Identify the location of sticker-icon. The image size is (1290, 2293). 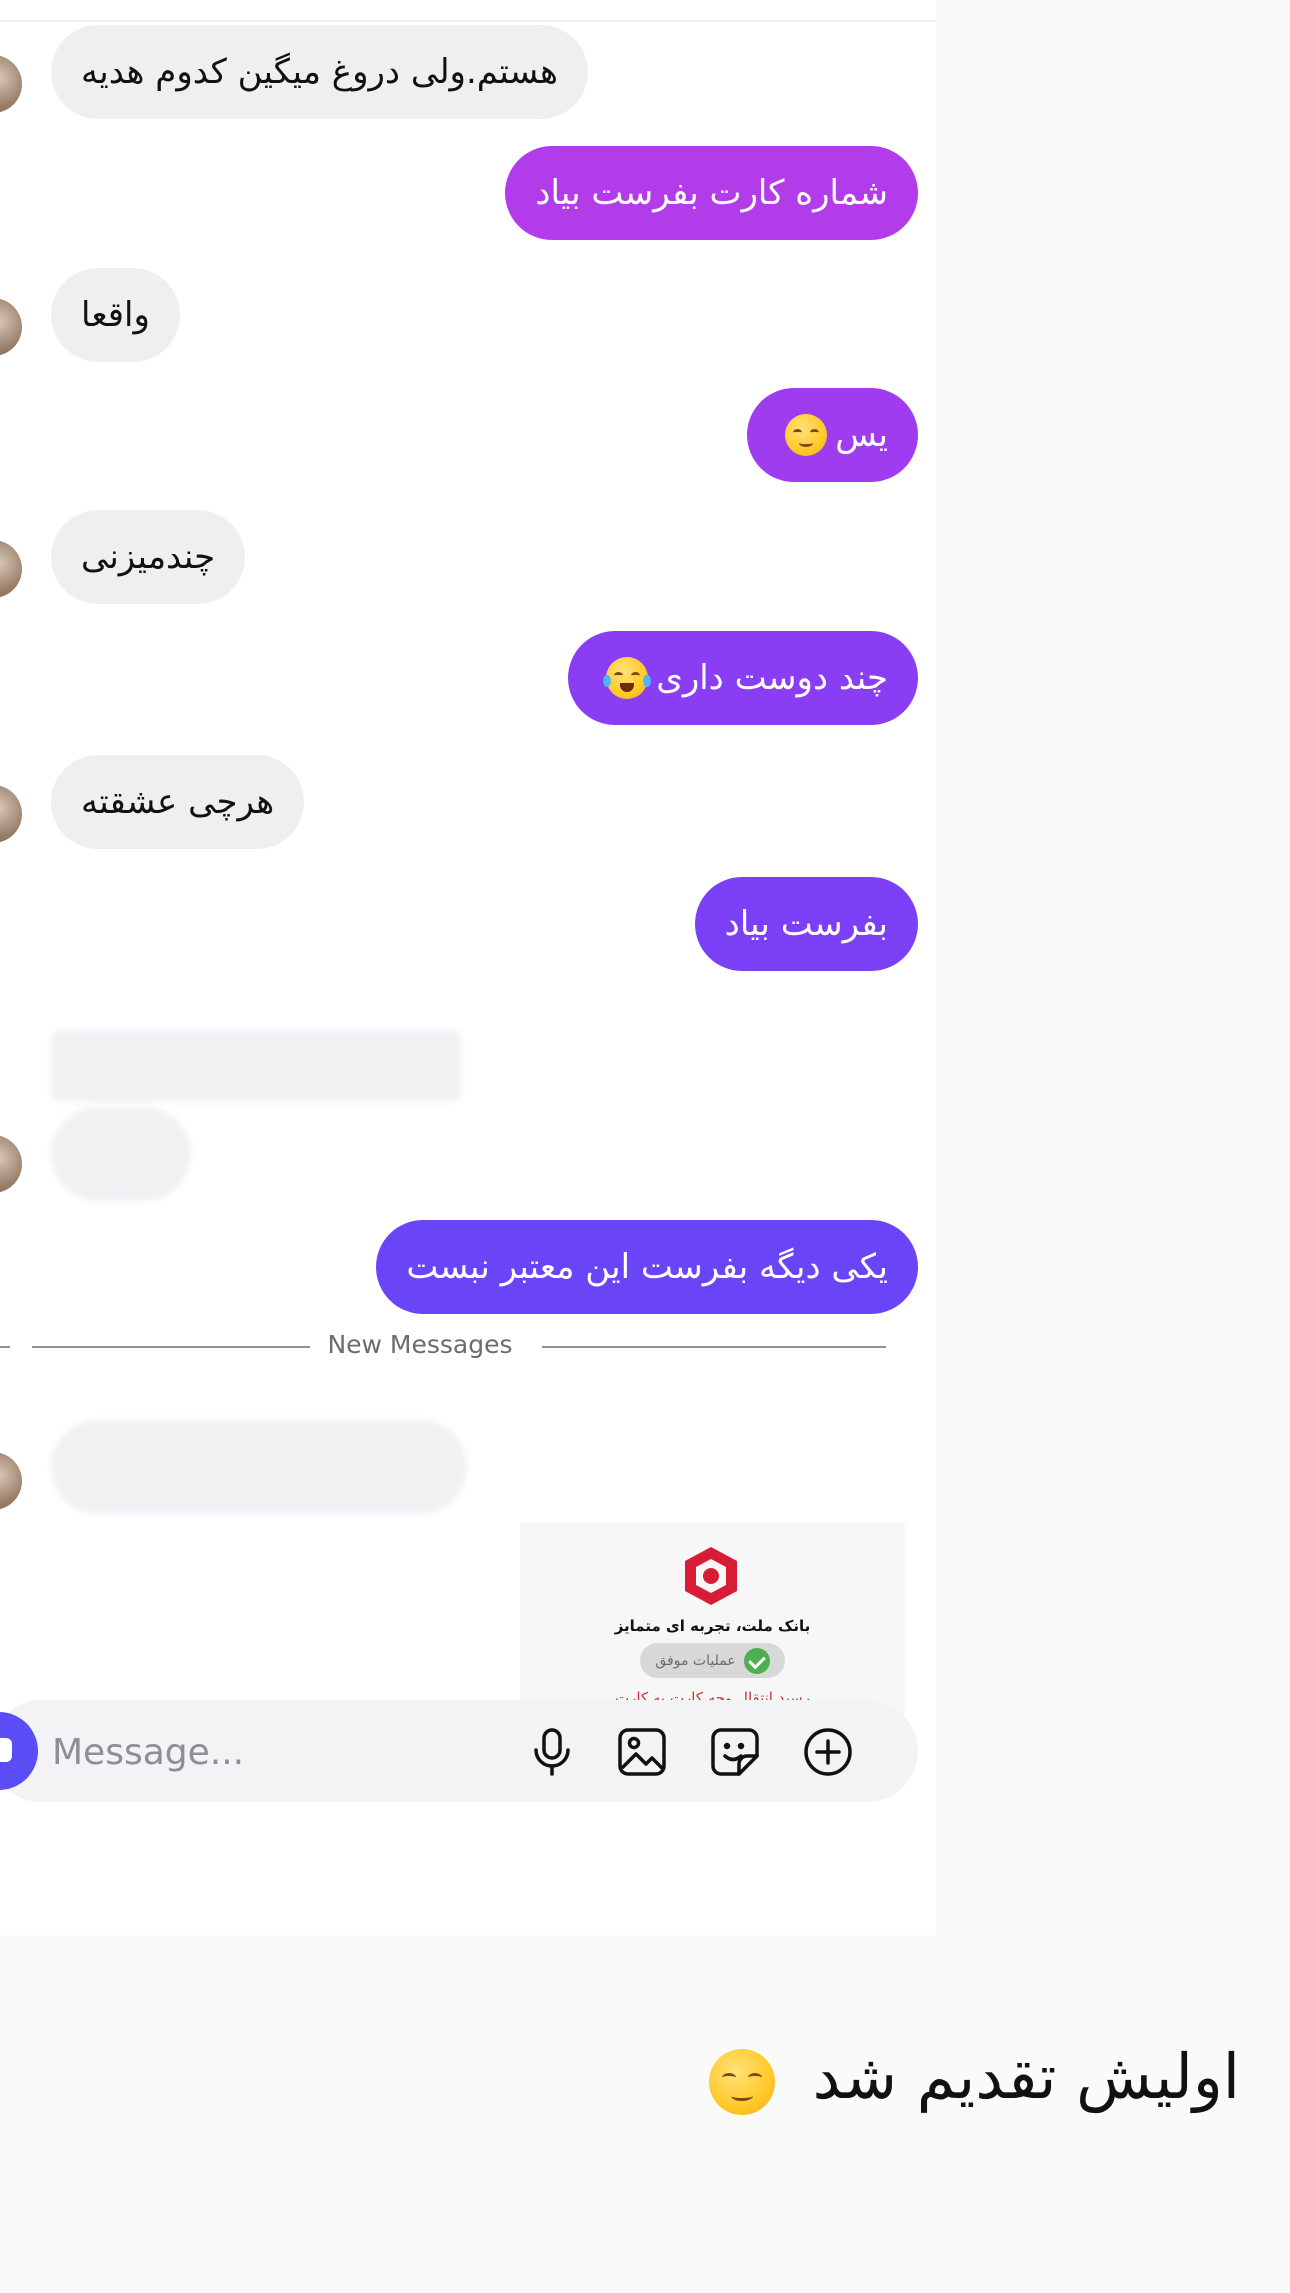
(735, 1752).